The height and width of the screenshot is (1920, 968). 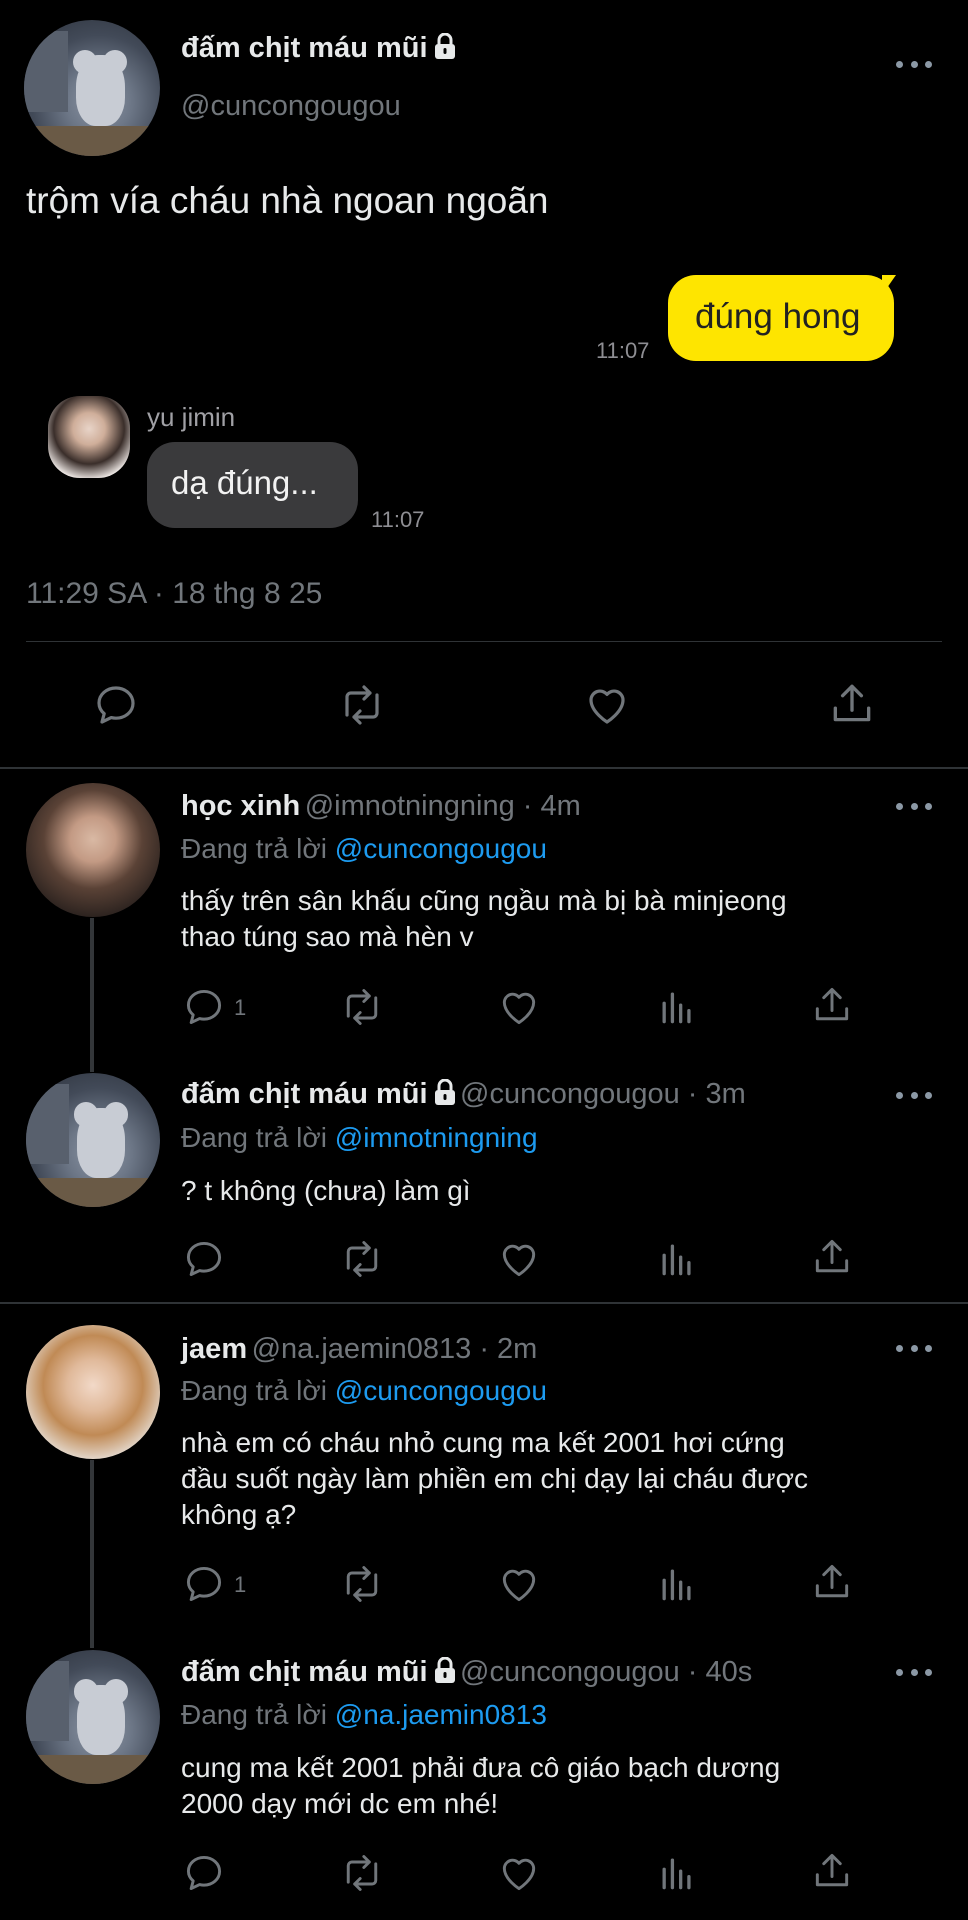 What do you see at coordinates (327, 936) in the screenshot?
I see `reply-text-line: thao túng sao mà hèn v` at bounding box center [327, 936].